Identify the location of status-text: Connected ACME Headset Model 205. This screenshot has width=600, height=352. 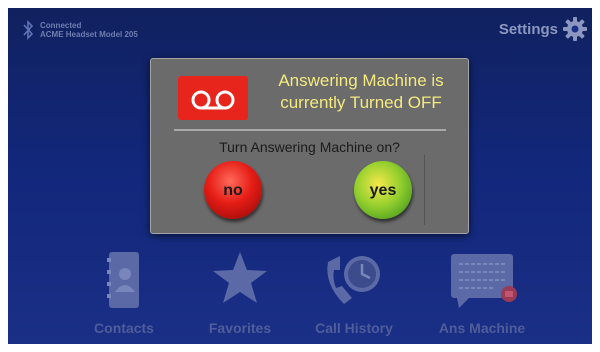
(89, 30).